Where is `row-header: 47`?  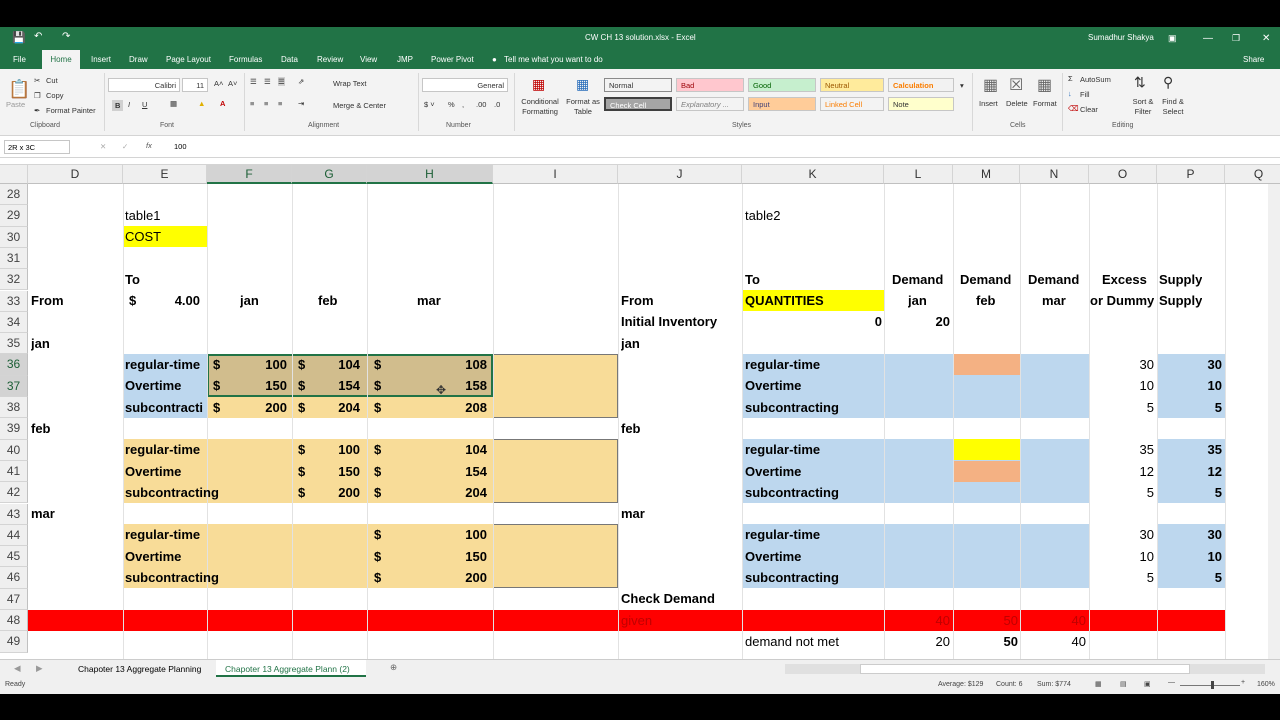
row-header: 47 is located at coordinates (14, 599).